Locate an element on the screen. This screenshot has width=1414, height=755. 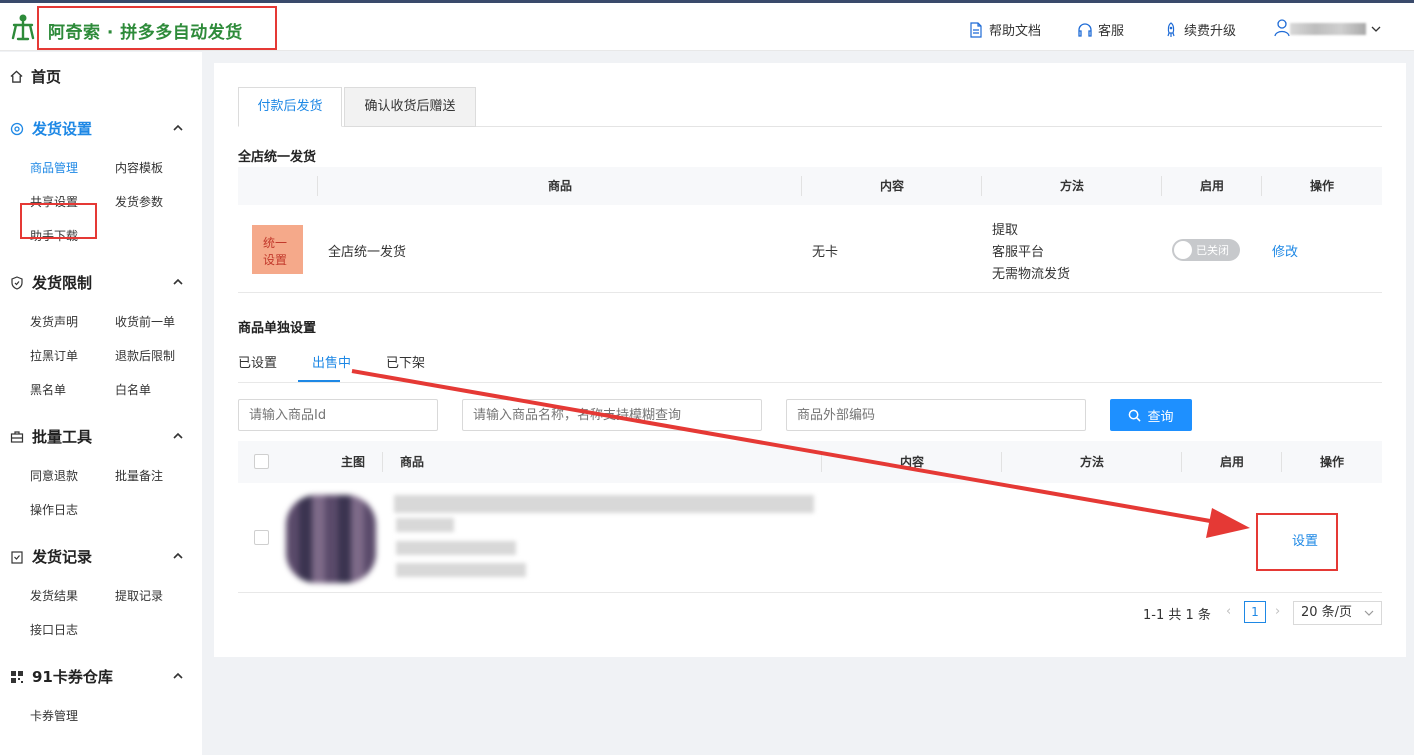
brand-highlight-box is located at coordinates (157, 28).